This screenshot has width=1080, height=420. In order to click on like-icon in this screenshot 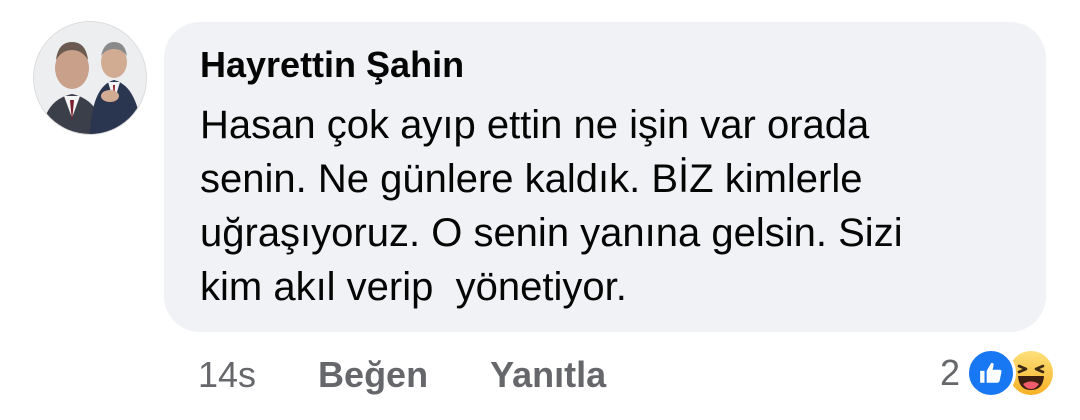, I will do `click(991, 373)`.